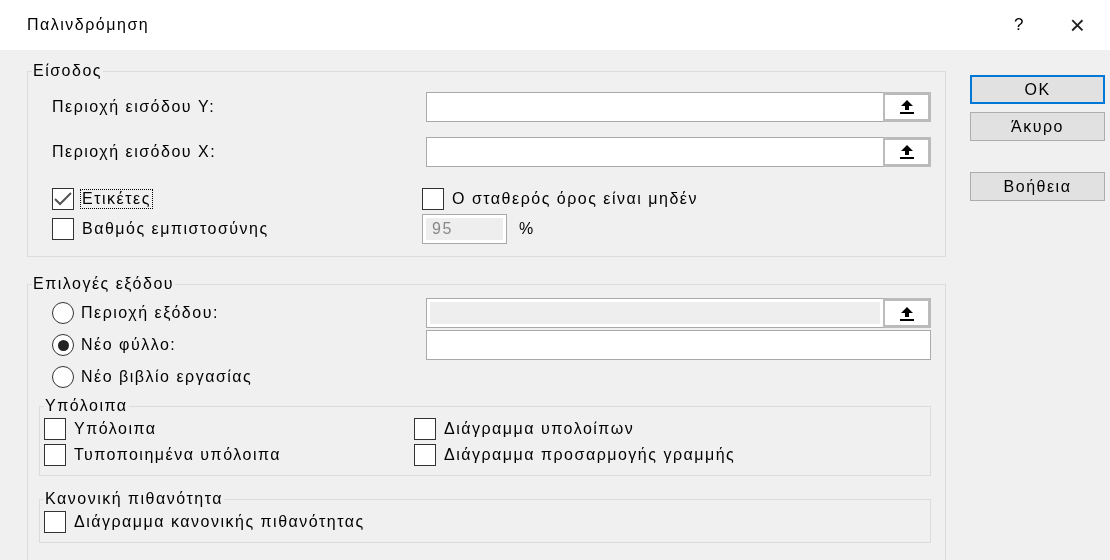 This screenshot has width=1110, height=560. What do you see at coordinates (89, 25) in the screenshot?
I see `window-title: Παλινδρόμηση` at bounding box center [89, 25].